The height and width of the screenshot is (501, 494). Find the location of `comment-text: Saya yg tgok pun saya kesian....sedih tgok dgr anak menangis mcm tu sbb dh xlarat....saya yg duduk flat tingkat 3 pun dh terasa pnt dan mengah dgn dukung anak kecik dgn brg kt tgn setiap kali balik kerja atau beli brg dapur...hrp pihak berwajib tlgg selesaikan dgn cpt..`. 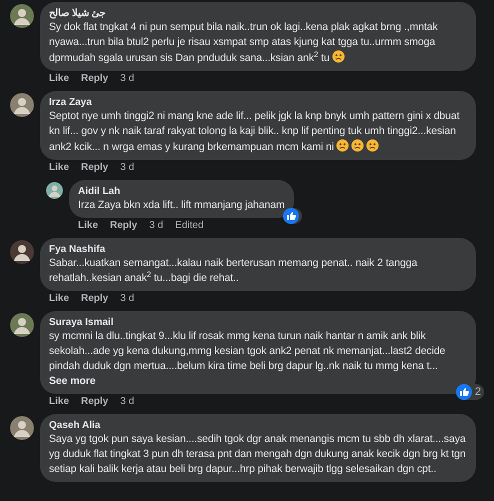

comment-text: Saya yg tgok pun saya kesian....sedih tgok dgr anak menangis mcm tu sbb dh xlarat....saya yg duduk flat tingkat 3 pun dh terasa pnt dan mengah dgn dukung anak kecik dgn brg kt tgn setiap kali balik kerja atau beli brg dapur...hrp pihak berwajib tlgg selesaikan dgn cpt.. is located at coordinates (258, 454).